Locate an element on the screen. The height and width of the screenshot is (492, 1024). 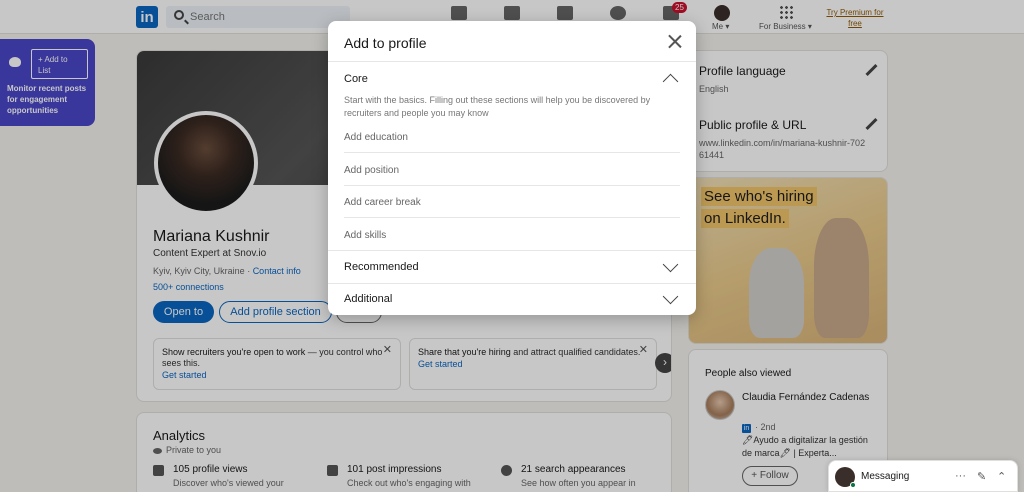
compose-icon: ✎ is located at coordinates (981, 476).